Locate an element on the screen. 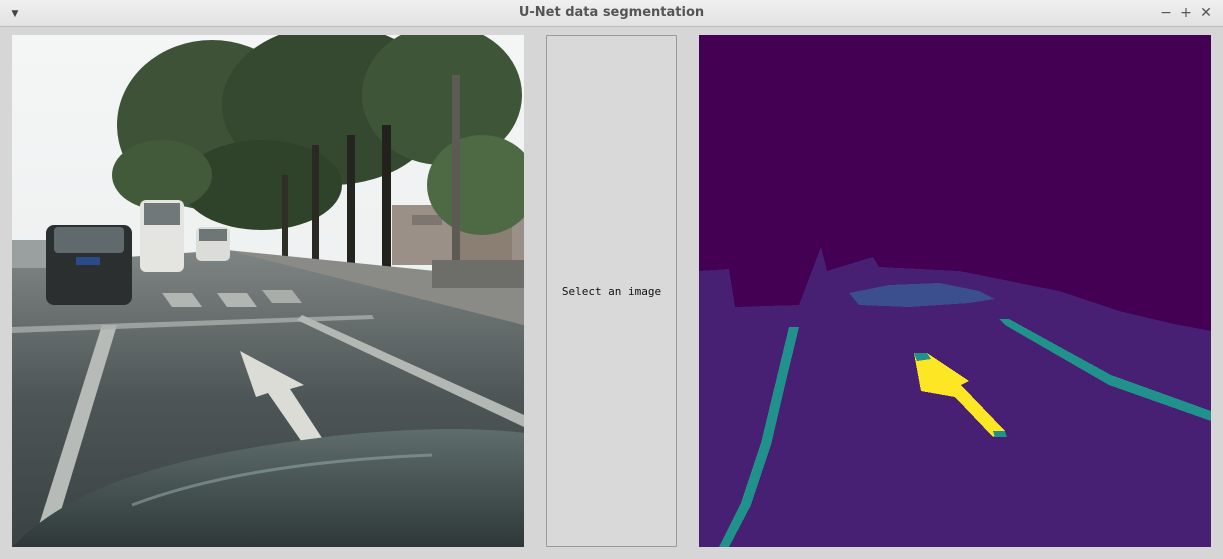 Image resolution: width=1223 pixels, height=559 pixels. select-image-button: Select an image is located at coordinates (611, 291).